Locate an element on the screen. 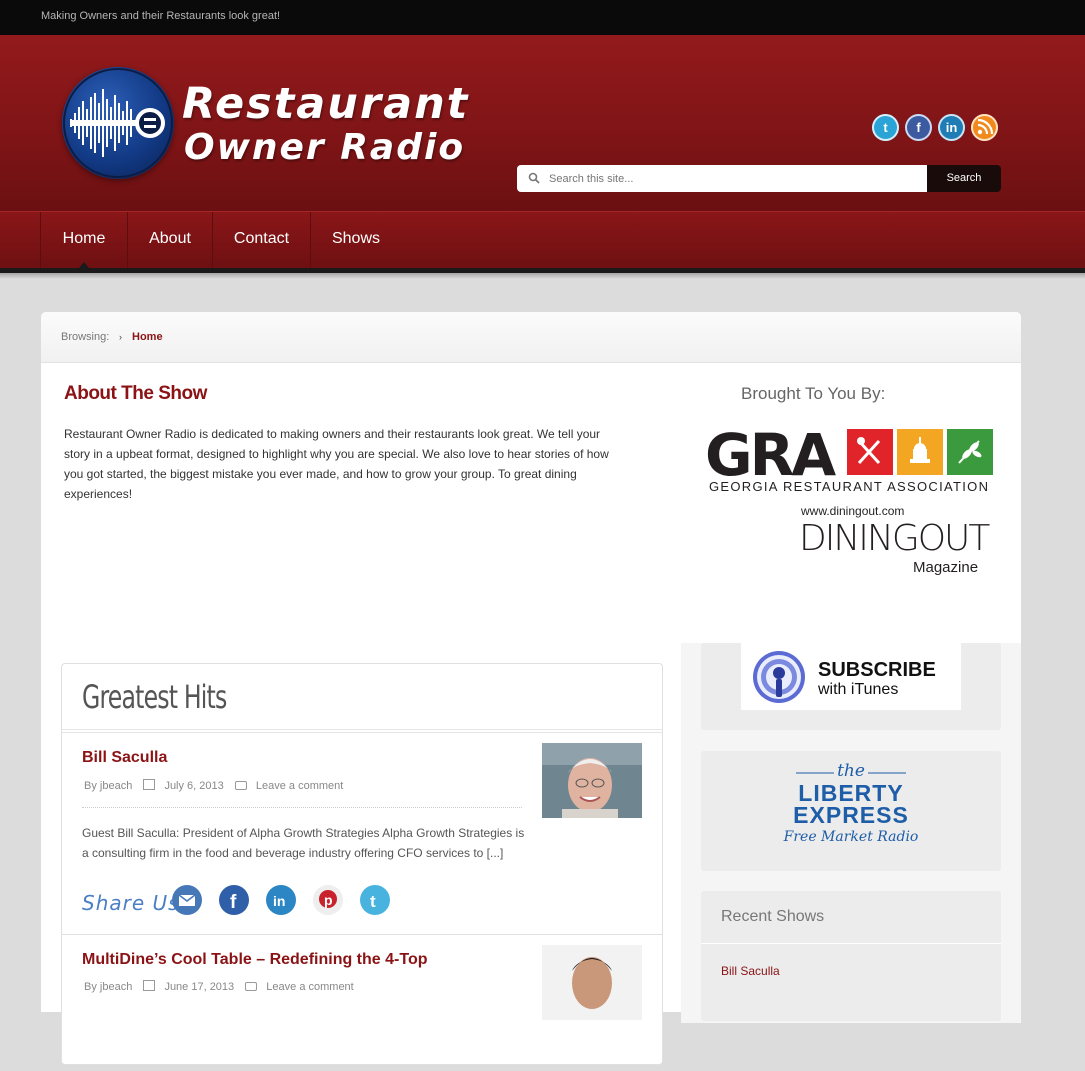  linkedin-share-icon: in is located at coordinates (281, 900).